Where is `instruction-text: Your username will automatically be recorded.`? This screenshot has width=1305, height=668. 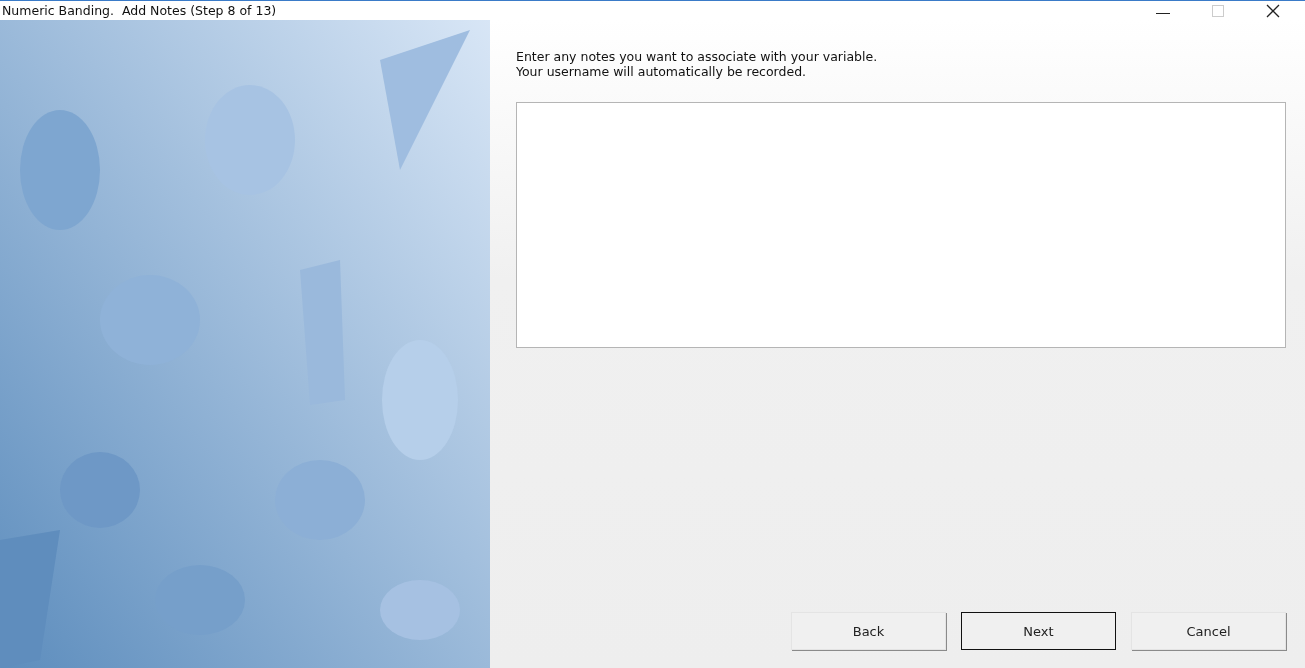
instruction-text: Your username will automatically be recorded. is located at coordinates (662, 71).